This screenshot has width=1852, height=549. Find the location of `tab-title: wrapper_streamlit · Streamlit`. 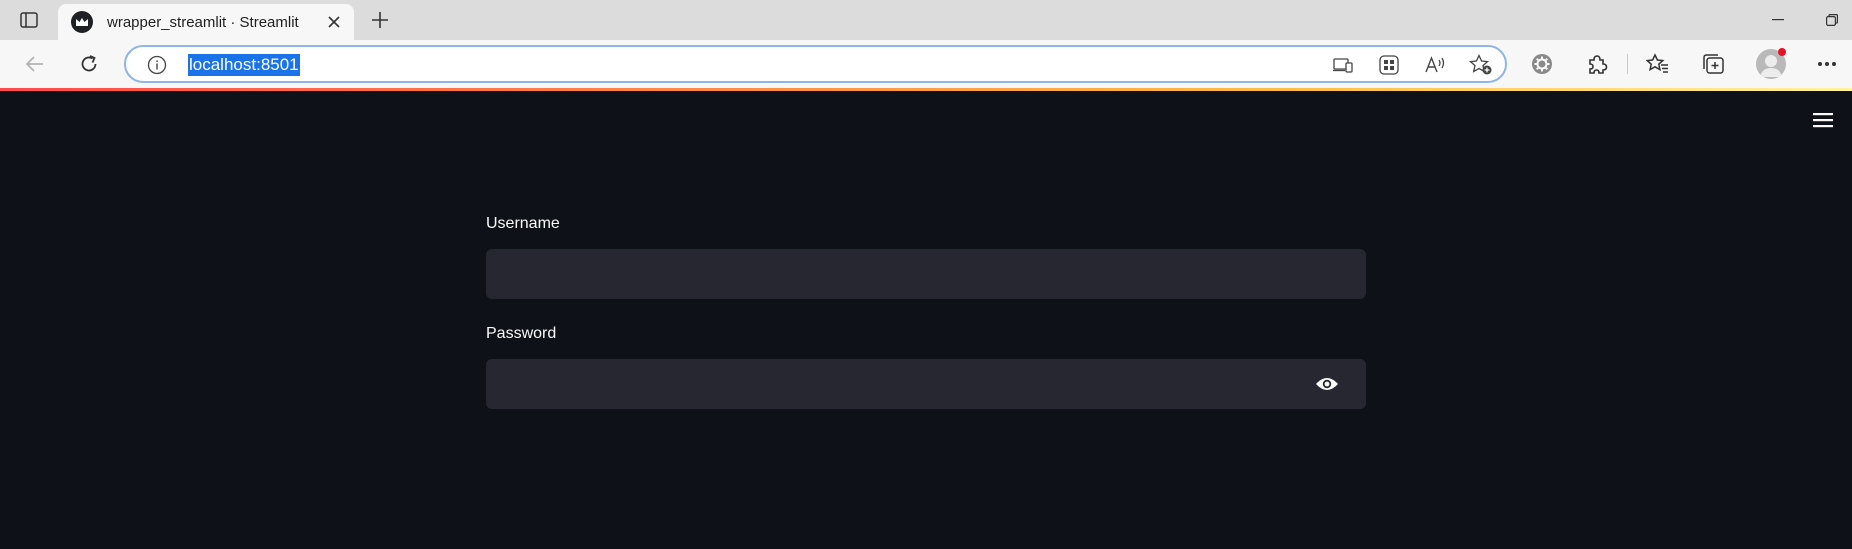

tab-title: wrapper_streamlit · Streamlit is located at coordinates (203, 22).